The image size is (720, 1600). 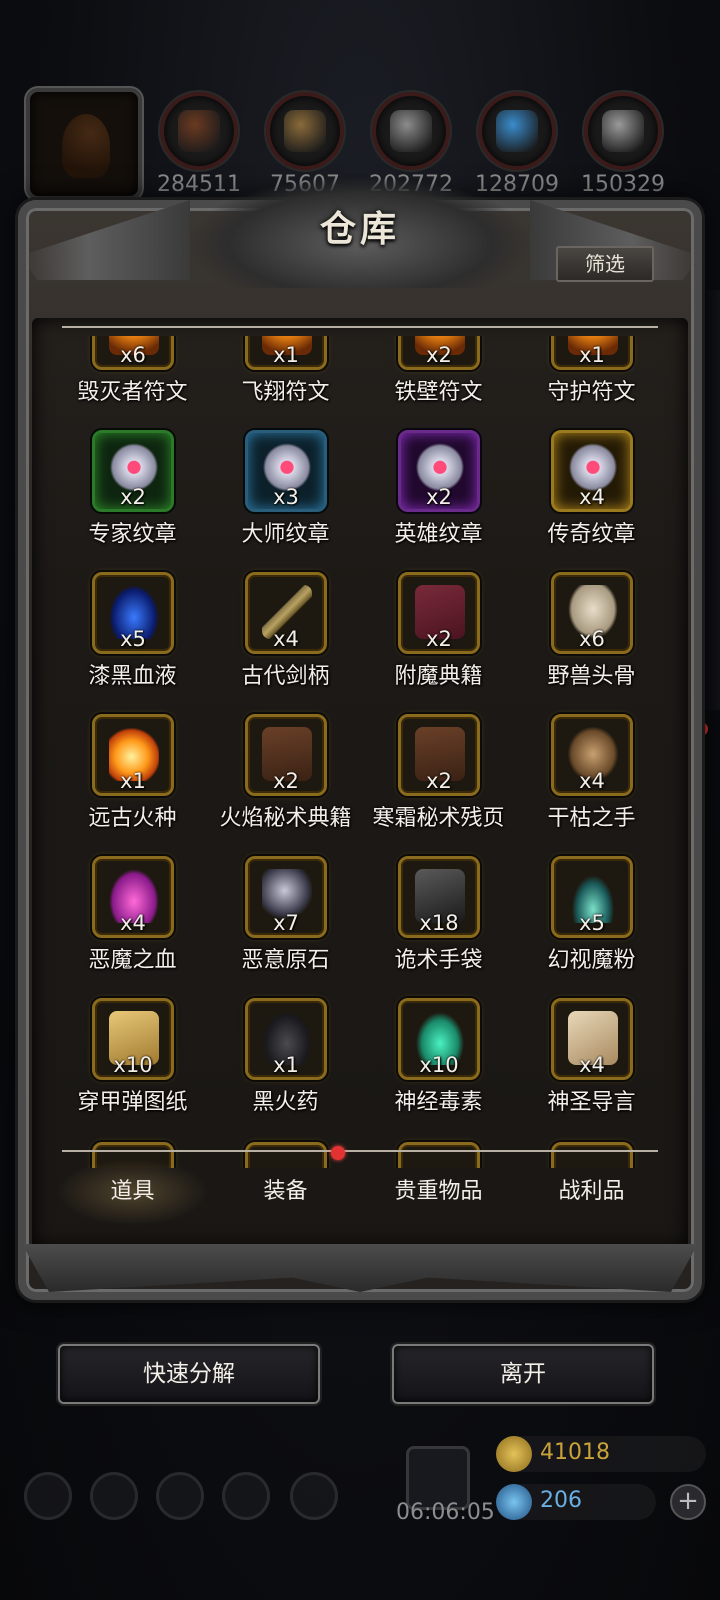 I want to click on tab-equipment: 装备, so click(x=285, y=1186).